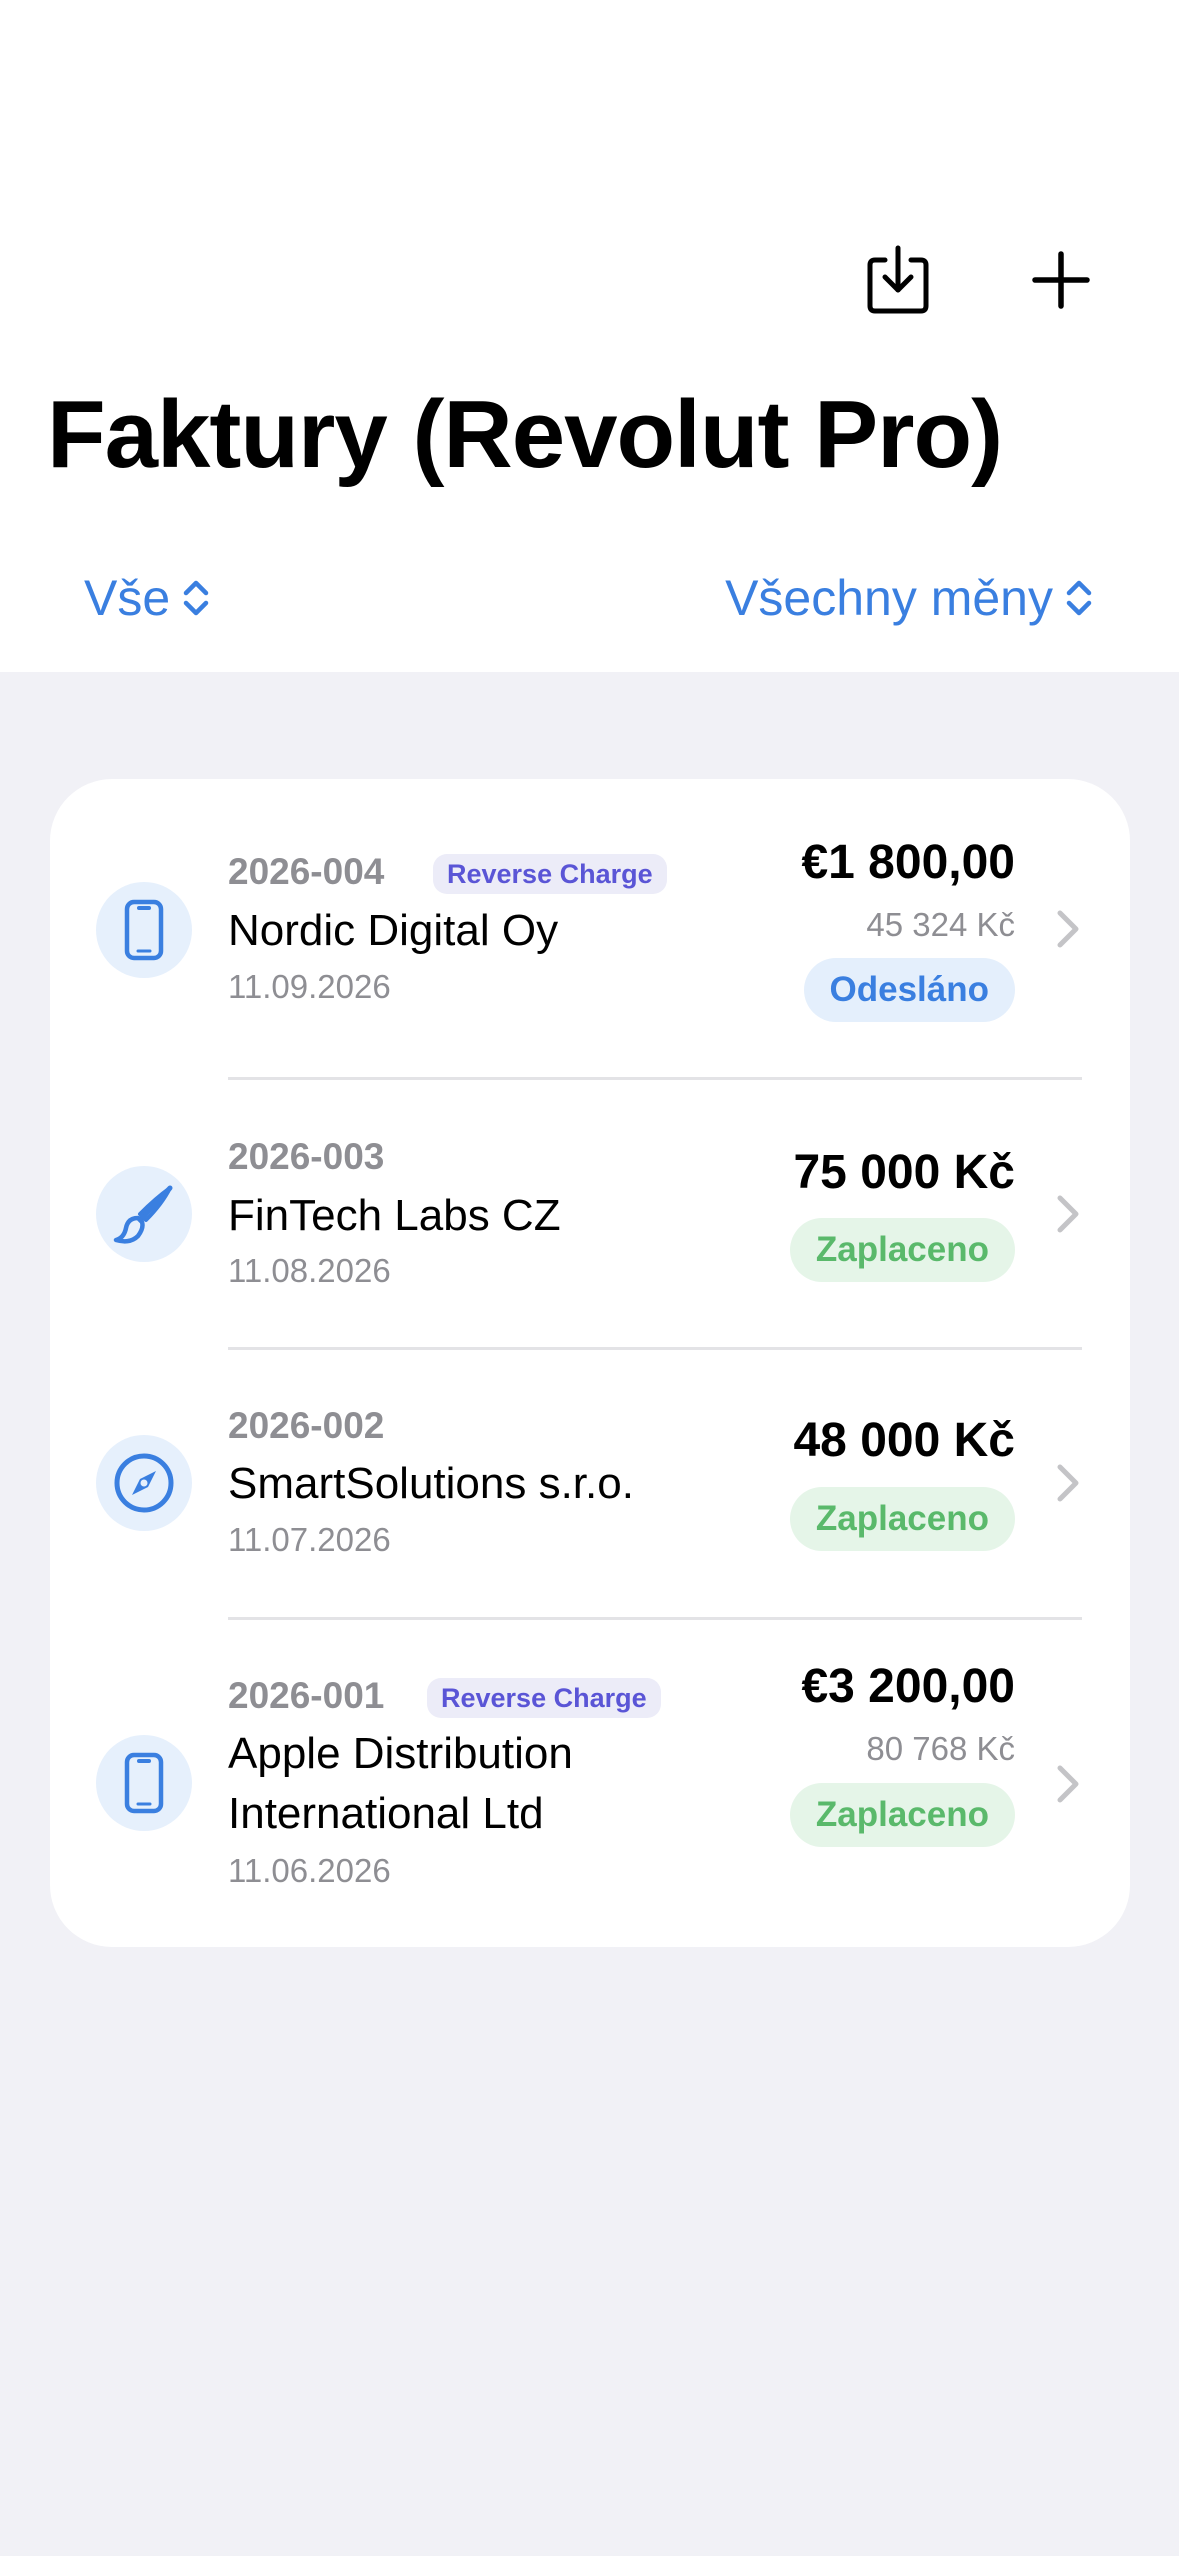  Describe the element at coordinates (940, 1748) in the screenshot. I see `czk-equivalent: 80 768 Kč` at that location.